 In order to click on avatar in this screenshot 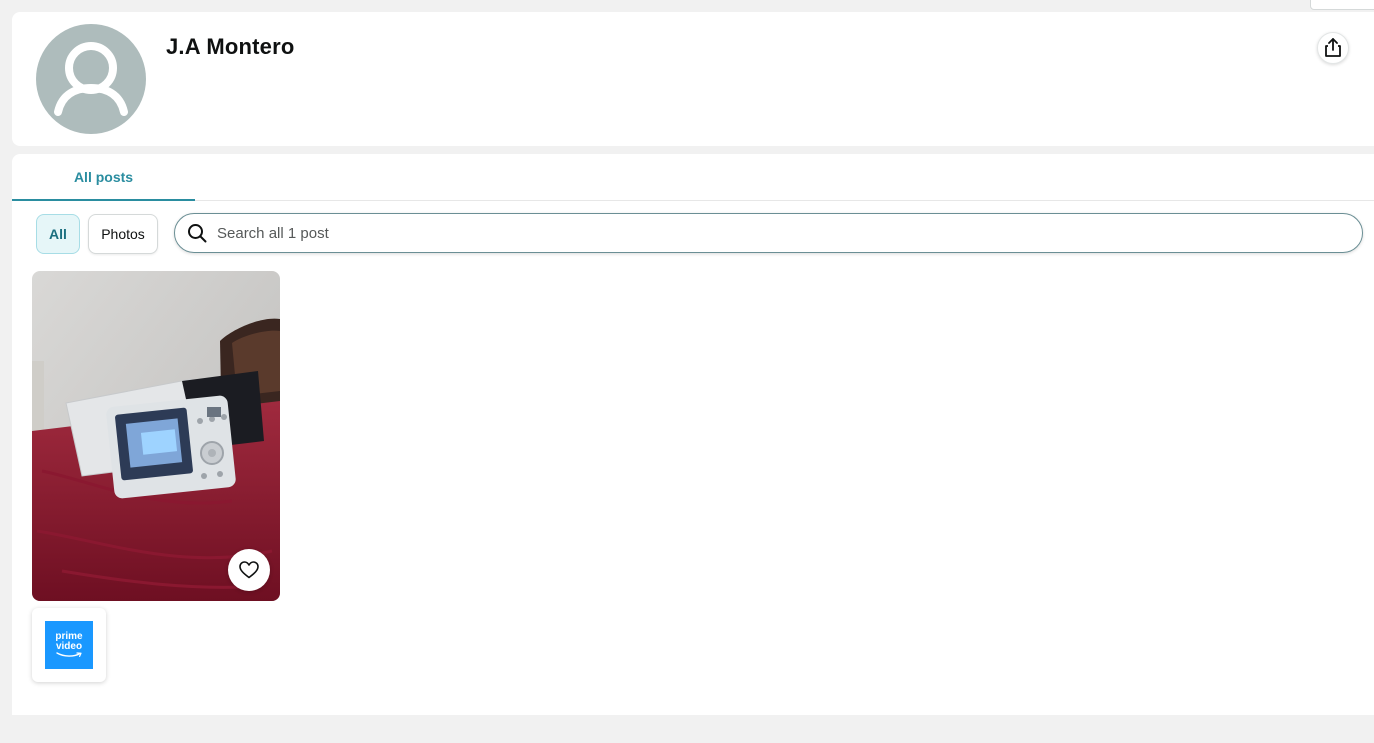, I will do `click(91, 79)`.